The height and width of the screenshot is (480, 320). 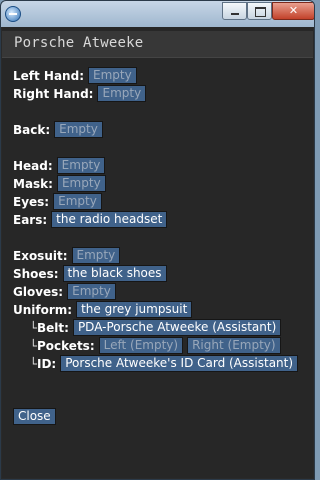 What do you see at coordinates (259, 11) in the screenshot?
I see `maximize-button` at bounding box center [259, 11].